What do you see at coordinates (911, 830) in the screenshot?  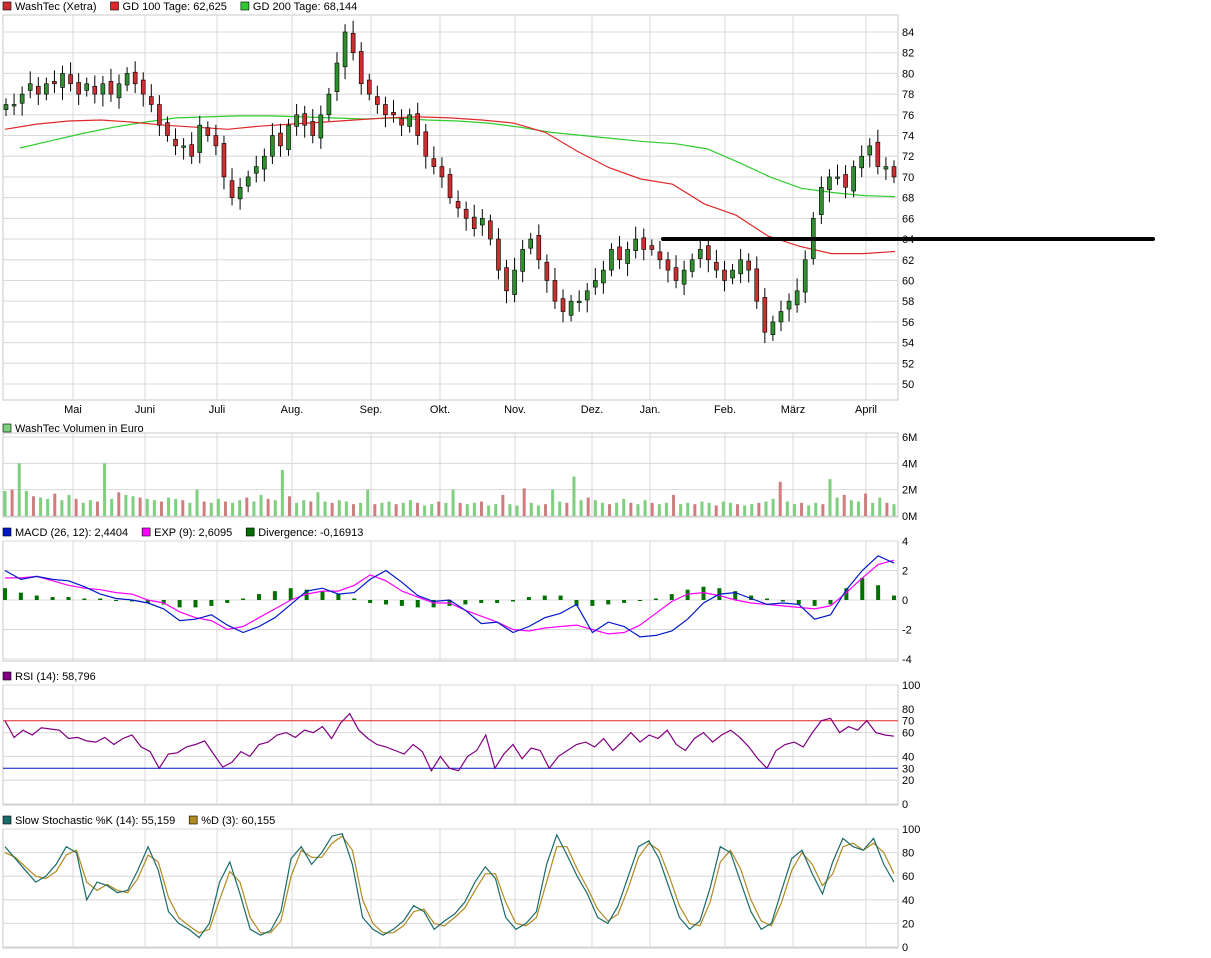 I see `stoch-y-tick: 100` at bounding box center [911, 830].